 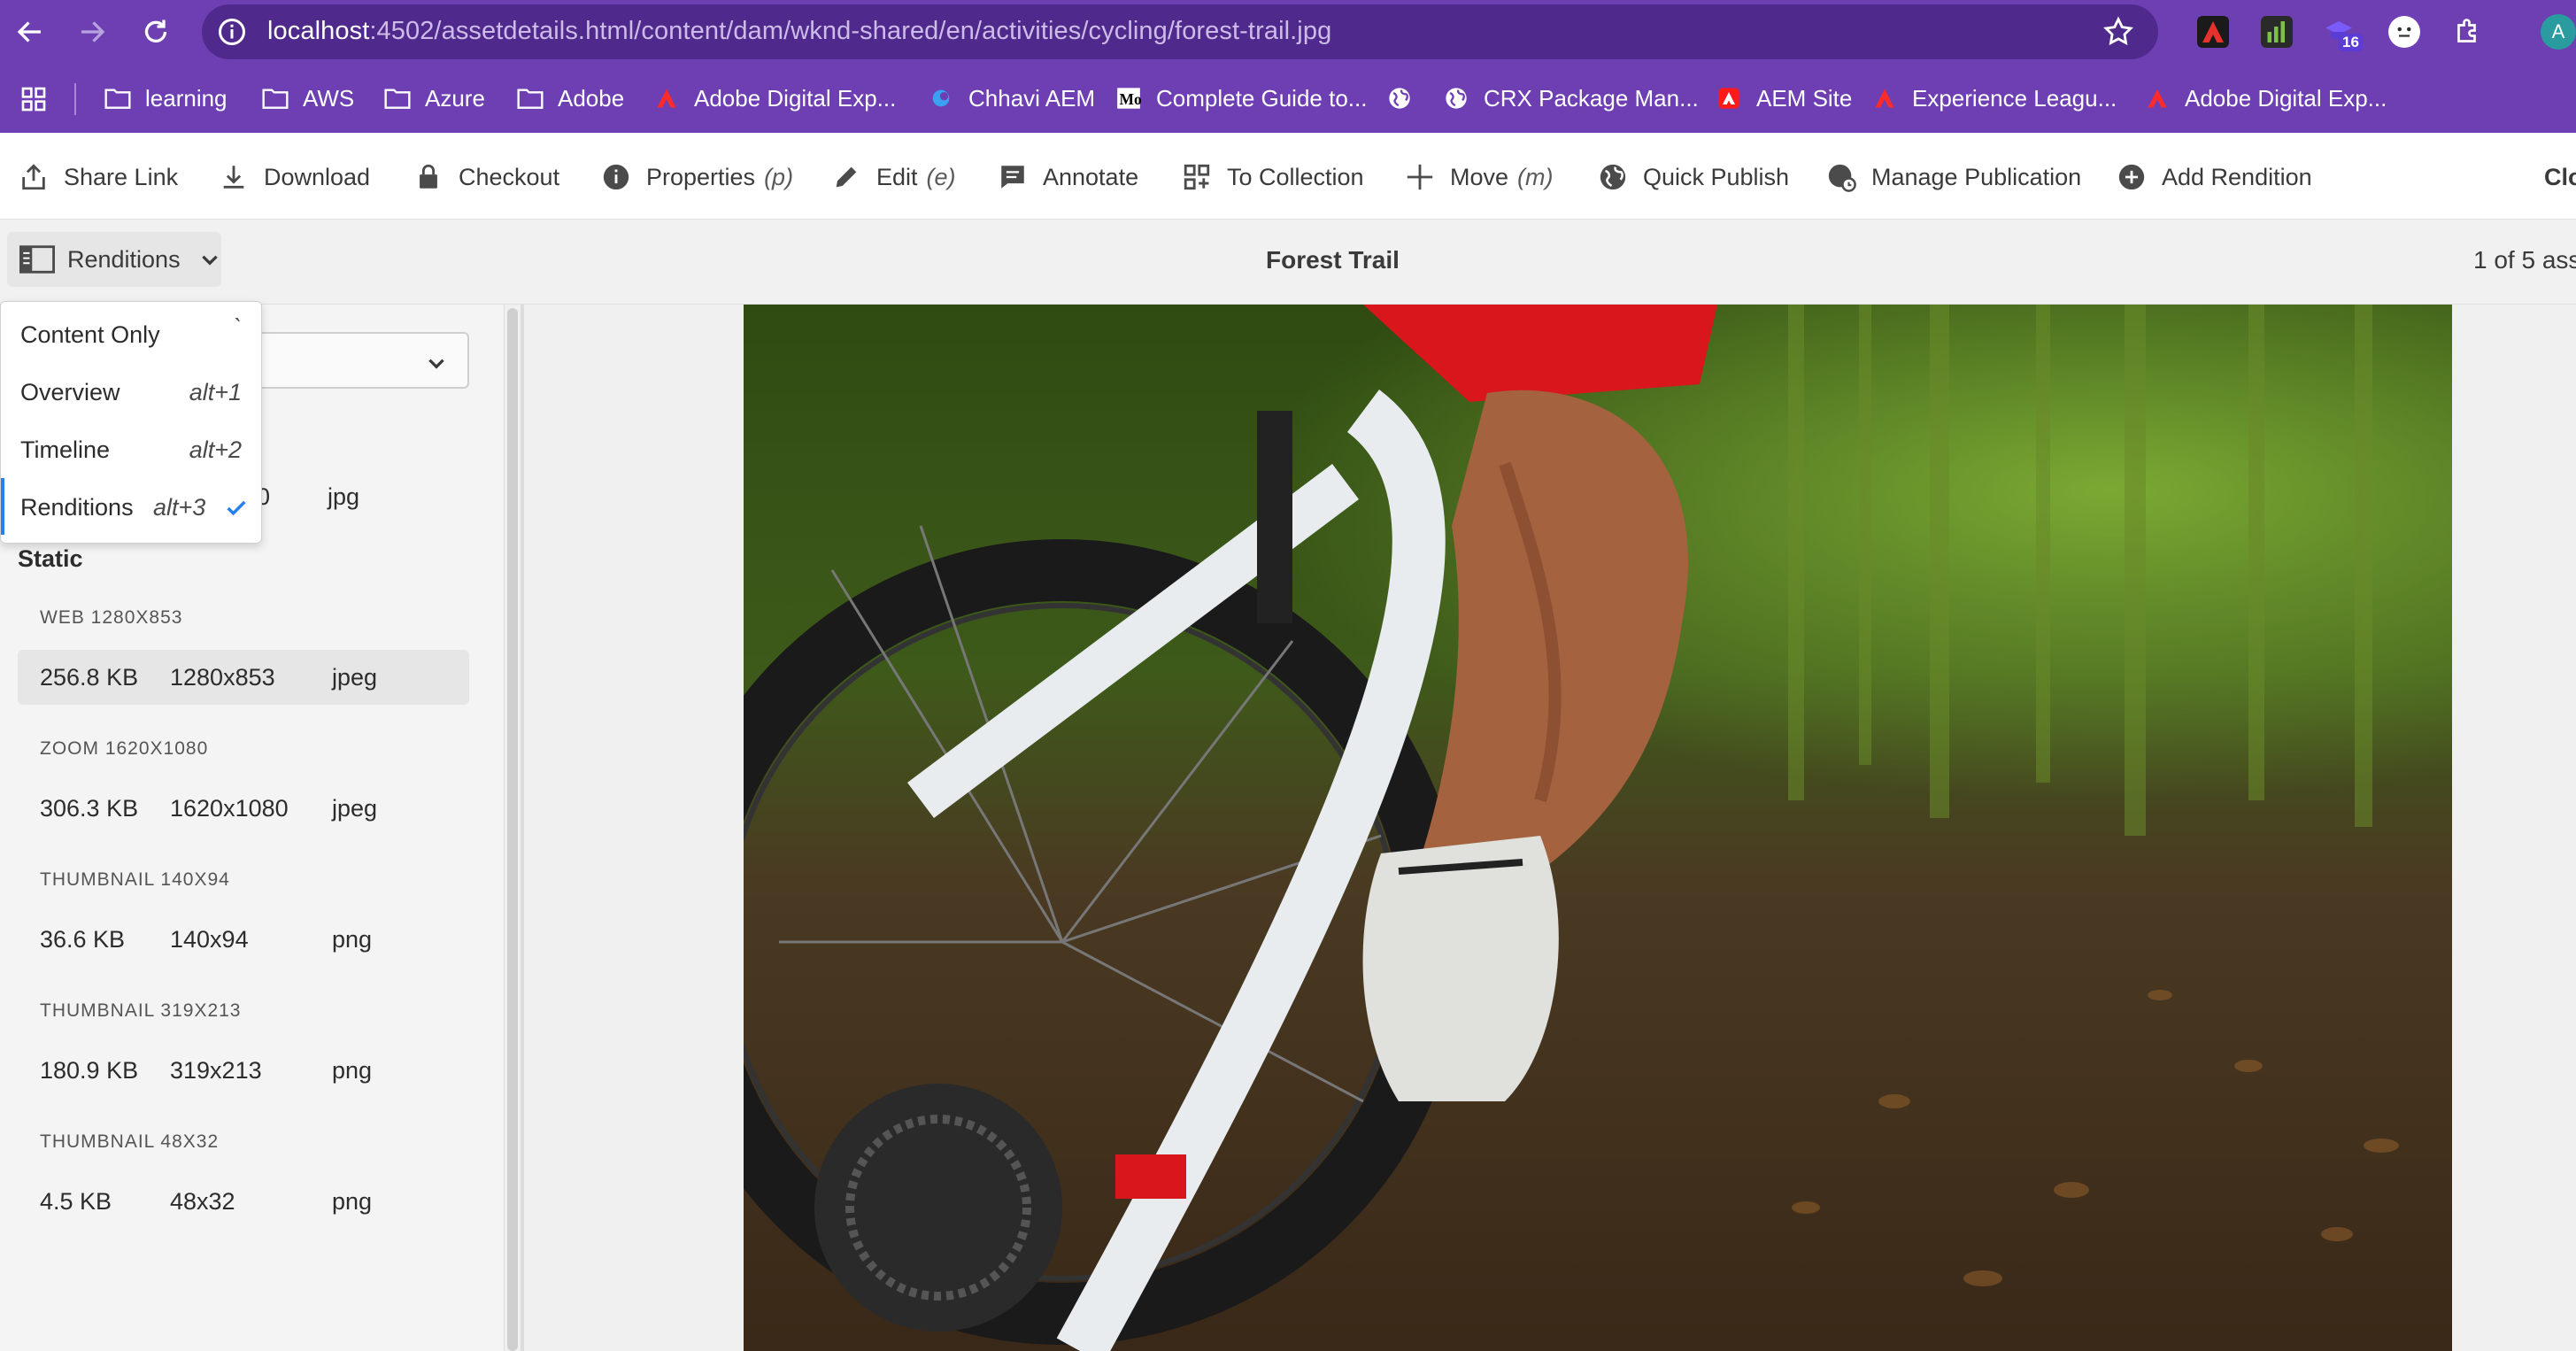 I want to click on rendition-row: 306.3 KB 1620x1080 jpeg, so click(x=243, y=808).